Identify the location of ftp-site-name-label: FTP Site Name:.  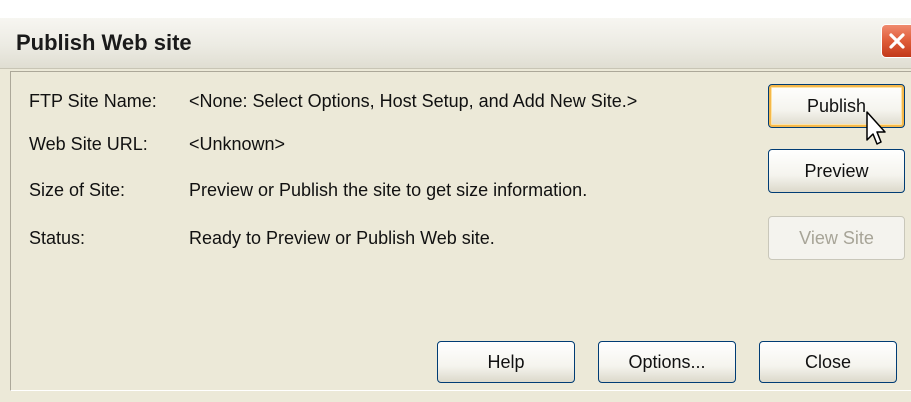
(93, 101).